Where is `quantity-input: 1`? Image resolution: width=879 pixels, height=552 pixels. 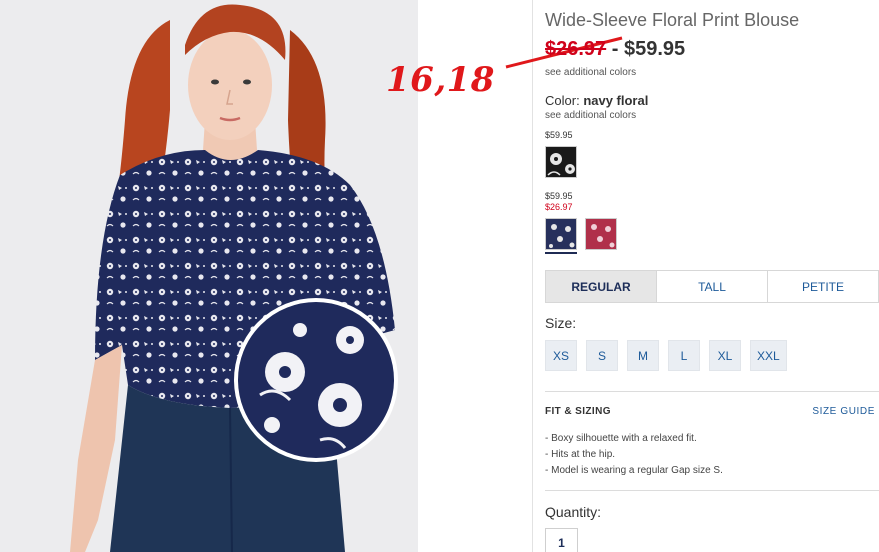 quantity-input: 1 is located at coordinates (561, 540).